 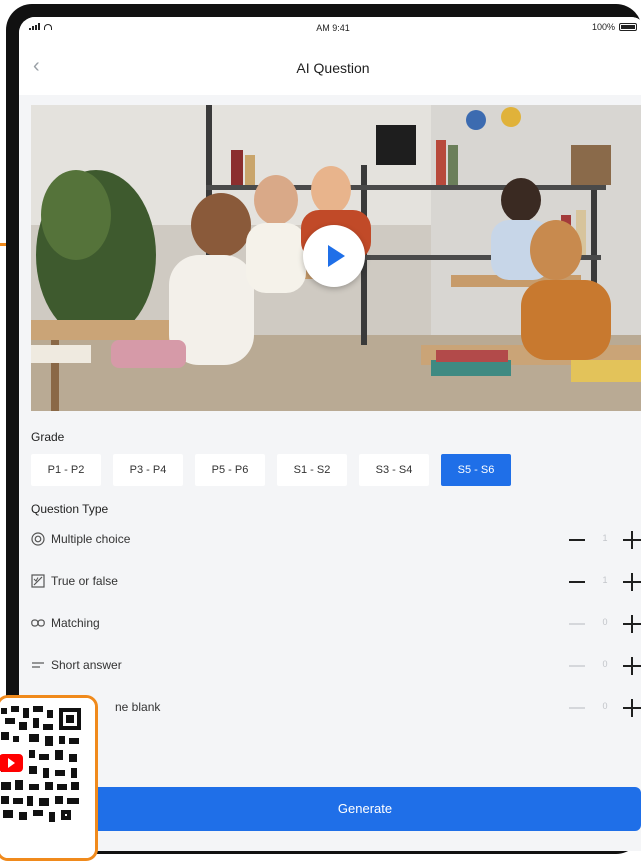 I want to click on question-type-name: Multiple choice, so click(x=91, y=539).